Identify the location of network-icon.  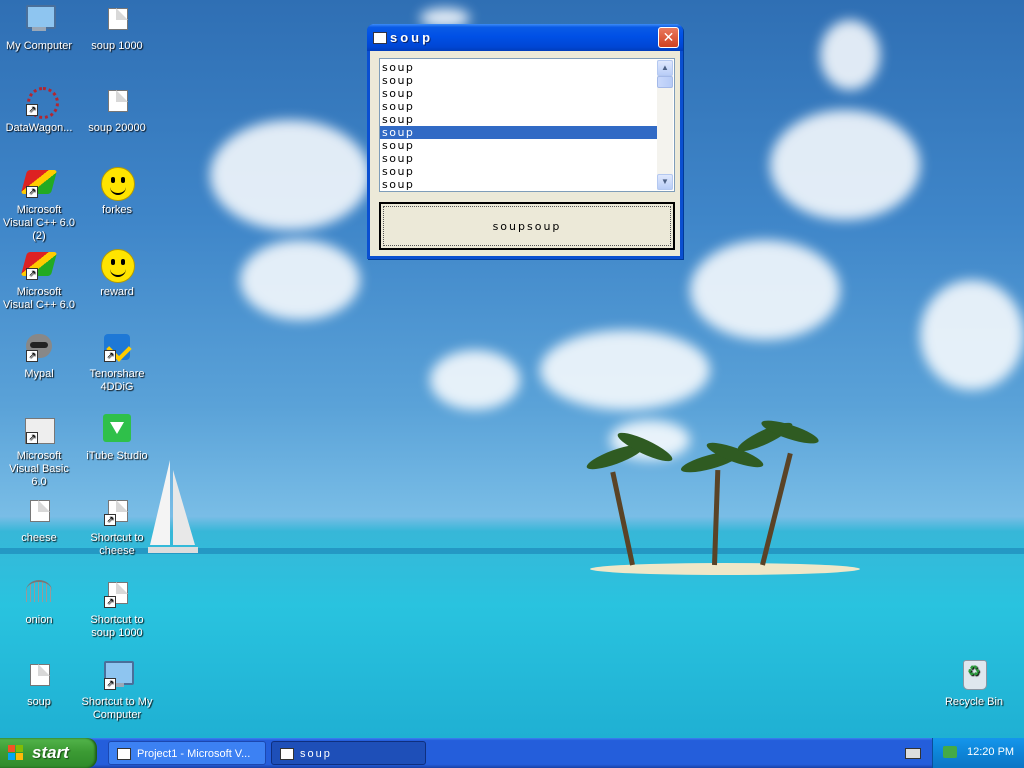
(950, 752).